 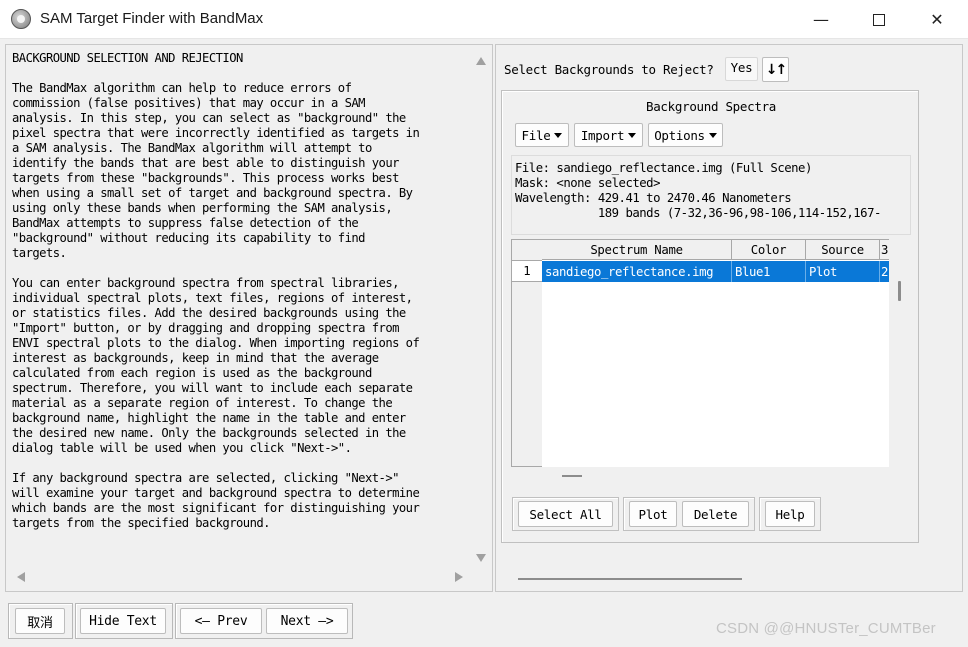 What do you see at coordinates (741, 69) in the screenshot?
I see `reject-yes-toggle: Yes` at bounding box center [741, 69].